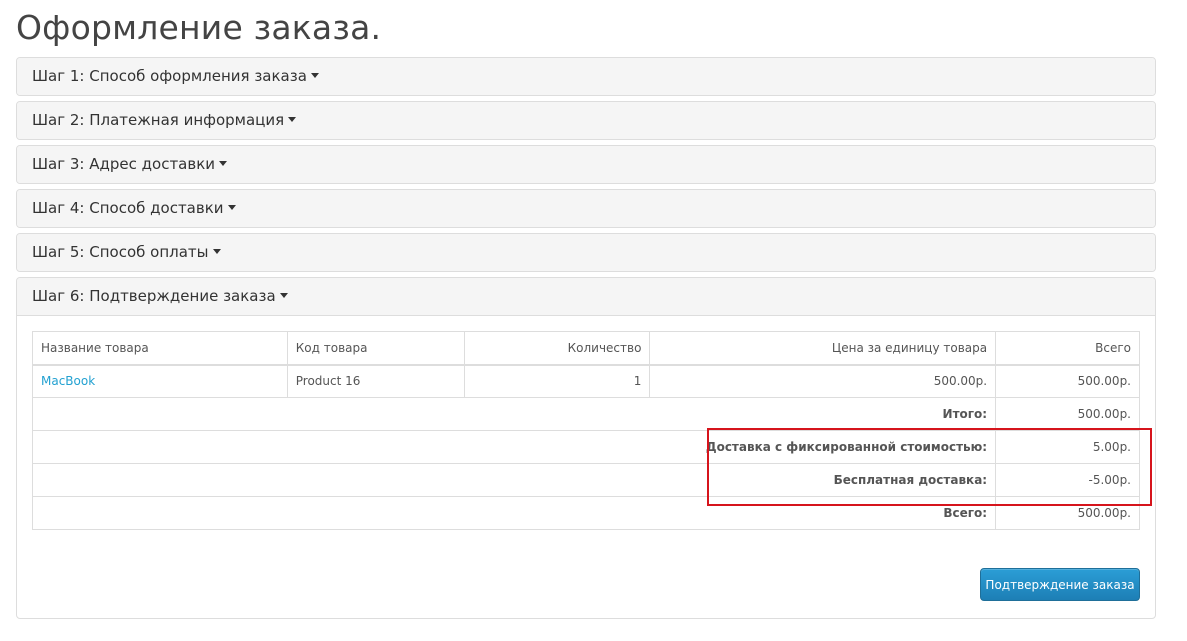 The image size is (1187, 641). I want to click on step-panel-5: Шаг 5: Способ оплаты, so click(586, 252).